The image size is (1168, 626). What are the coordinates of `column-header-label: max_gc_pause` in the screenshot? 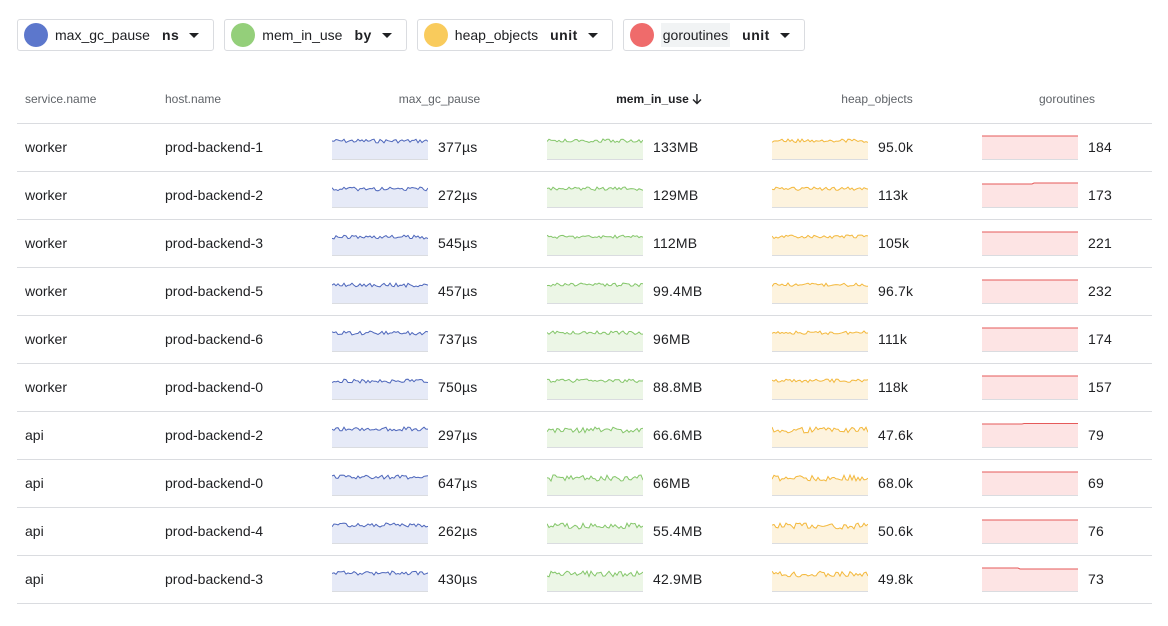 It's located at (439, 98).